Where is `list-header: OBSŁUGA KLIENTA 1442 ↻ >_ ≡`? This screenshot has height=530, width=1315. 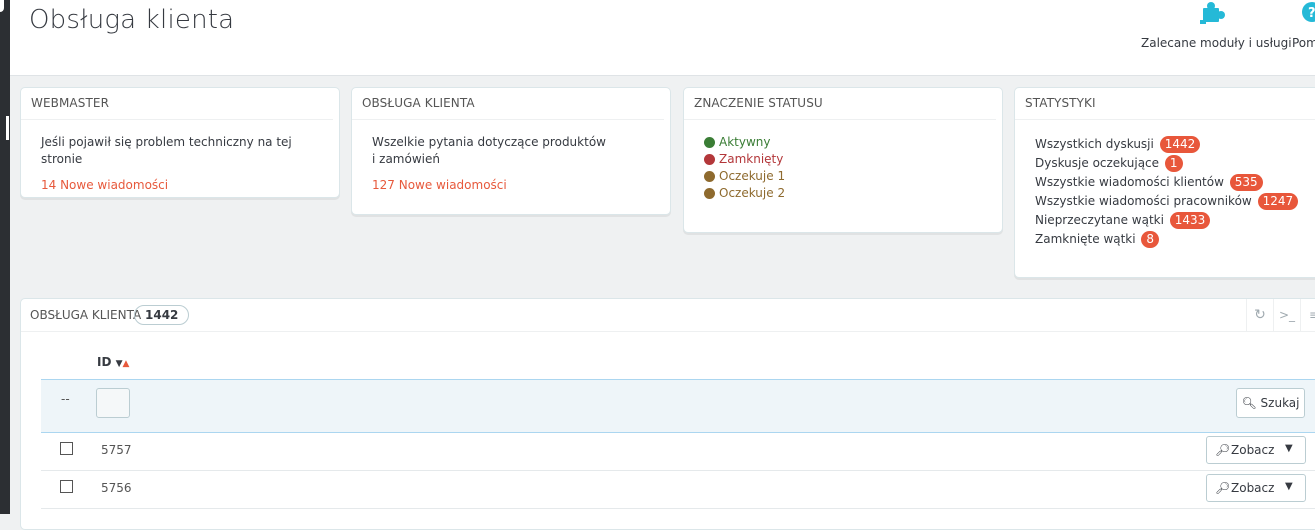
list-header: OBSŁUGA KLIENTA 1442 ↻ >_ ≡ is located at coordinates (668, 315).